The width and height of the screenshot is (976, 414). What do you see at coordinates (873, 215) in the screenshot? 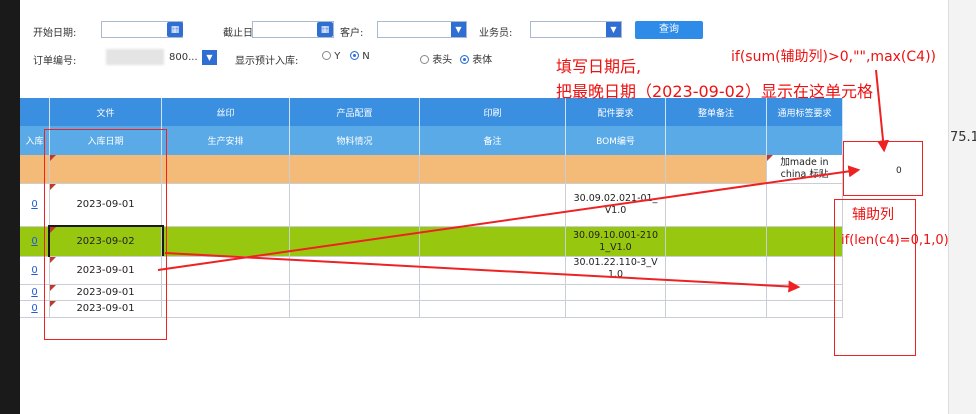
I see `helper-label: 辅助列` at bounding box center [873, 215].